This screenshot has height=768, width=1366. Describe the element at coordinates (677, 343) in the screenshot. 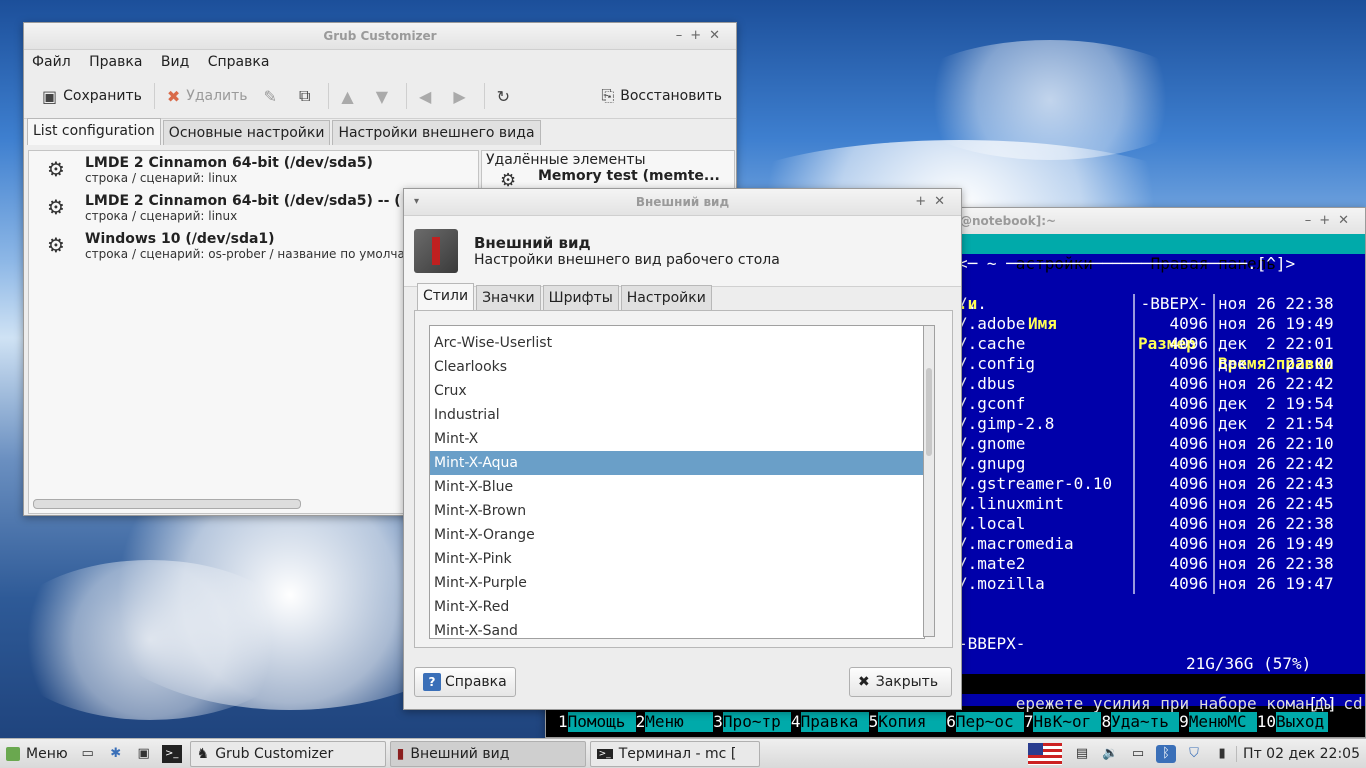

I see `style-item: Arc-Wise-Userlist` at that location.